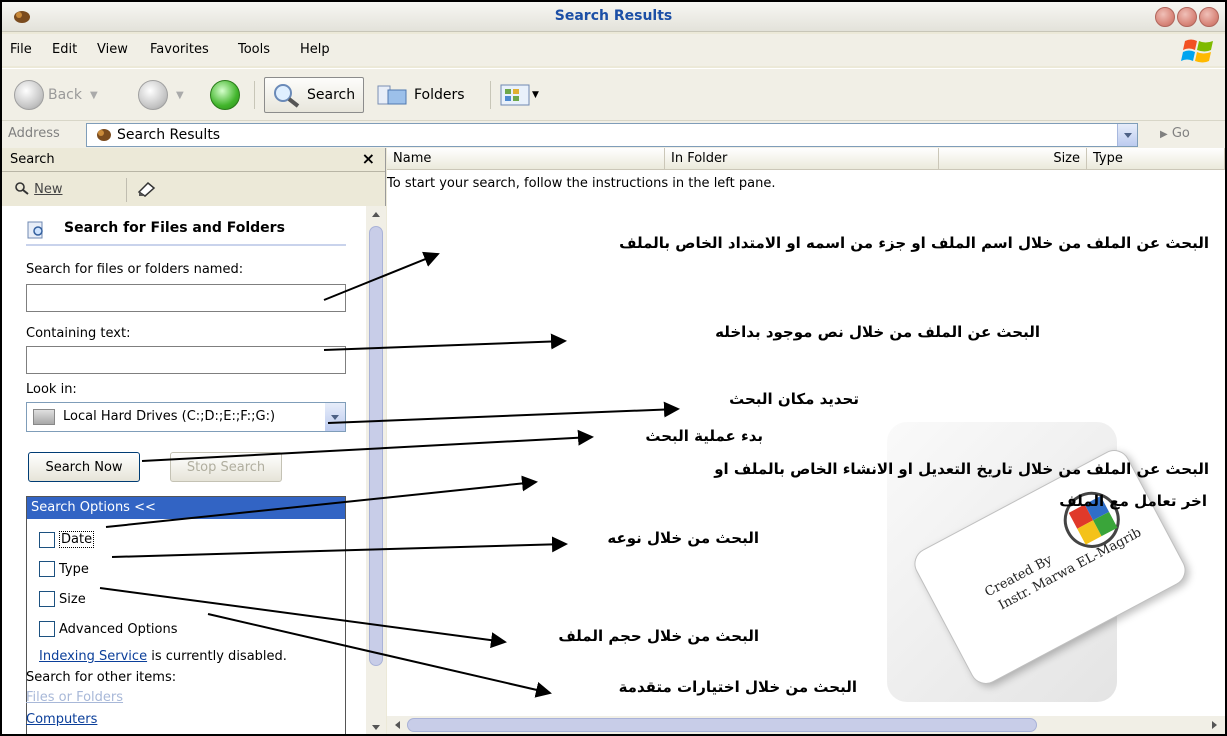 The width and height of the screenshot is (1227, 736). Describe the element at coordinates (48, 189) in the screenshot. I see `new-search-label: New` at that location.